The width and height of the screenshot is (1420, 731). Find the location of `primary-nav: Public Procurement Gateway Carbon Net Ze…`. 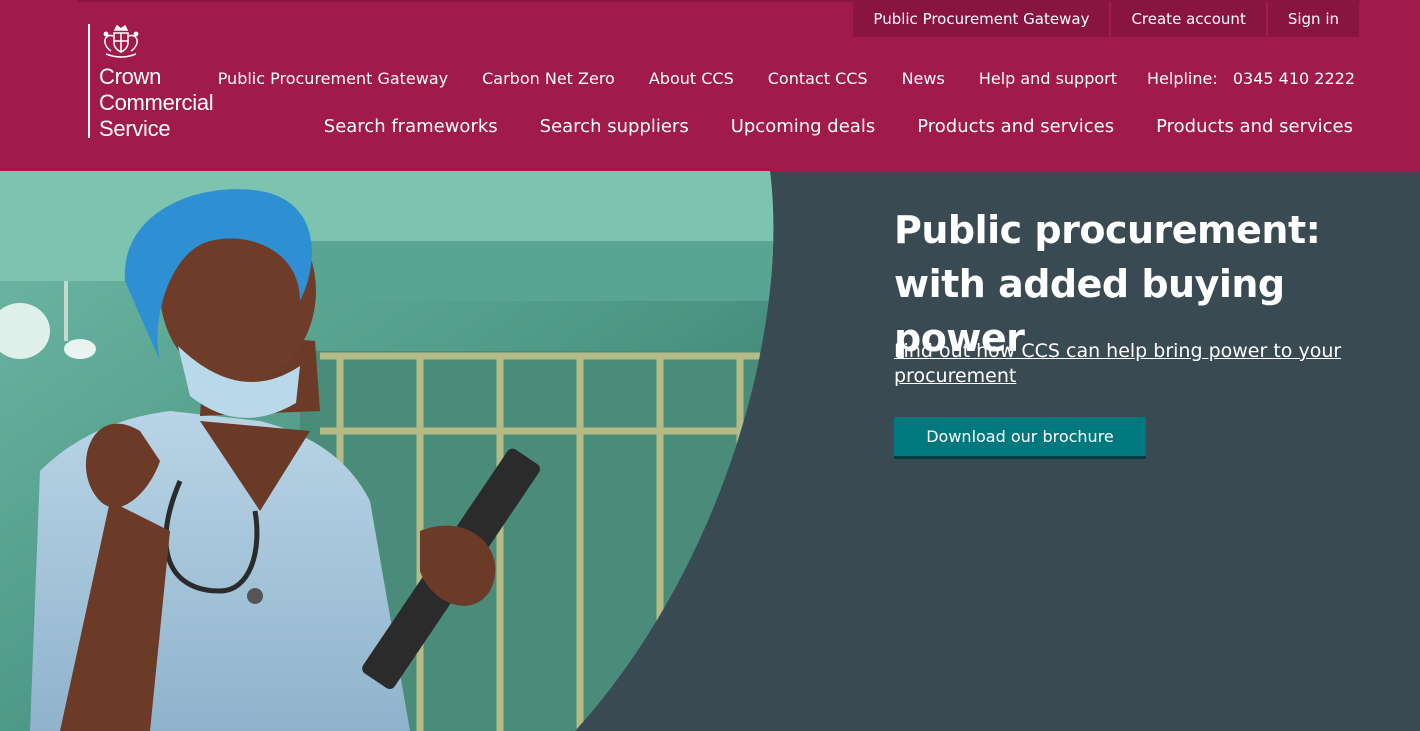

primary-nav: Public Procurement Gateway Carbon Net Ze… is located at coordinates (786, 79).